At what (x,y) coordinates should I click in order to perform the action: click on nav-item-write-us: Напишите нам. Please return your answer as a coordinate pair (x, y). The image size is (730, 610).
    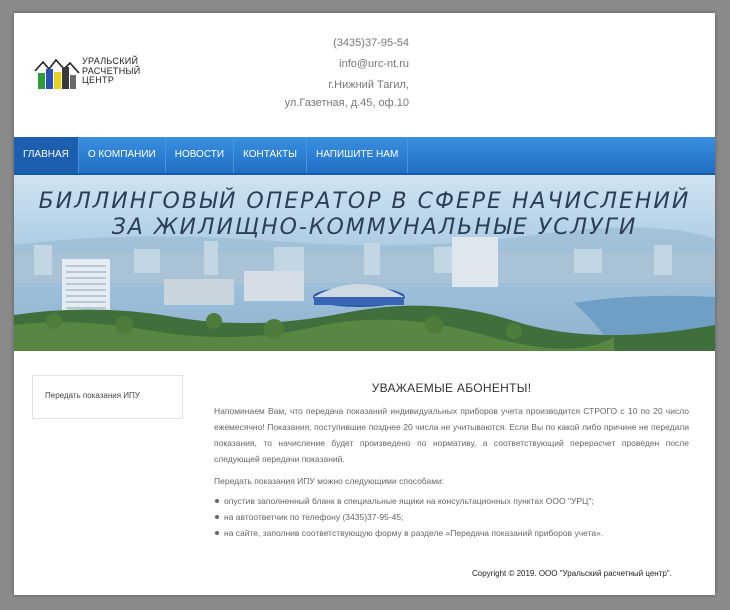
    Looking at the image, I should click on (358, 155).